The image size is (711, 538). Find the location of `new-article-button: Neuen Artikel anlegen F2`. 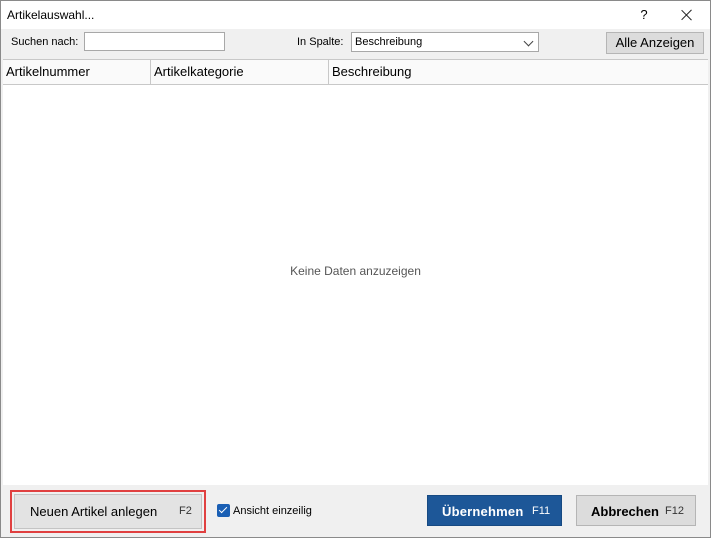

new-article-button: Neuen Artikel anlegen F2 is located at coordinates (108, 511).